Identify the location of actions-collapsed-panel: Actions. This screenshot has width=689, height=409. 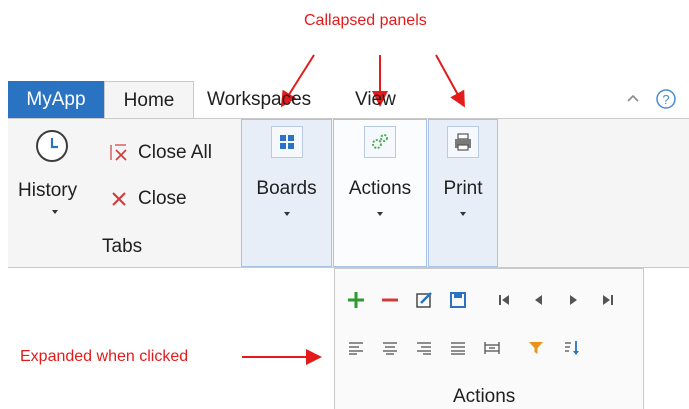
(380, 193).